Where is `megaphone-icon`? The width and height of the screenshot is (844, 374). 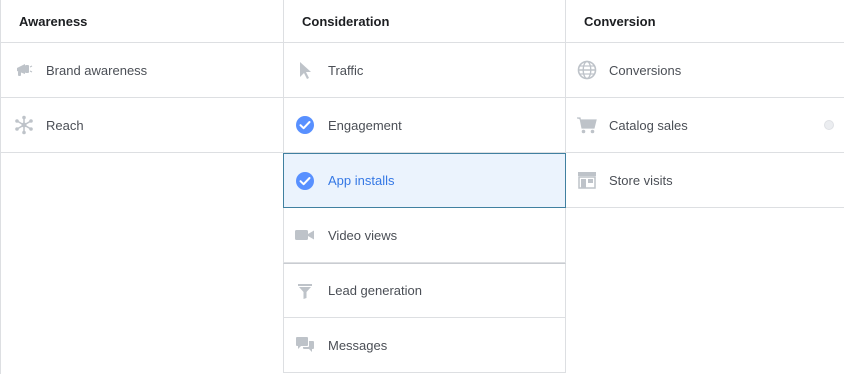
megaphone-icon is located at coordinates (24, 70).